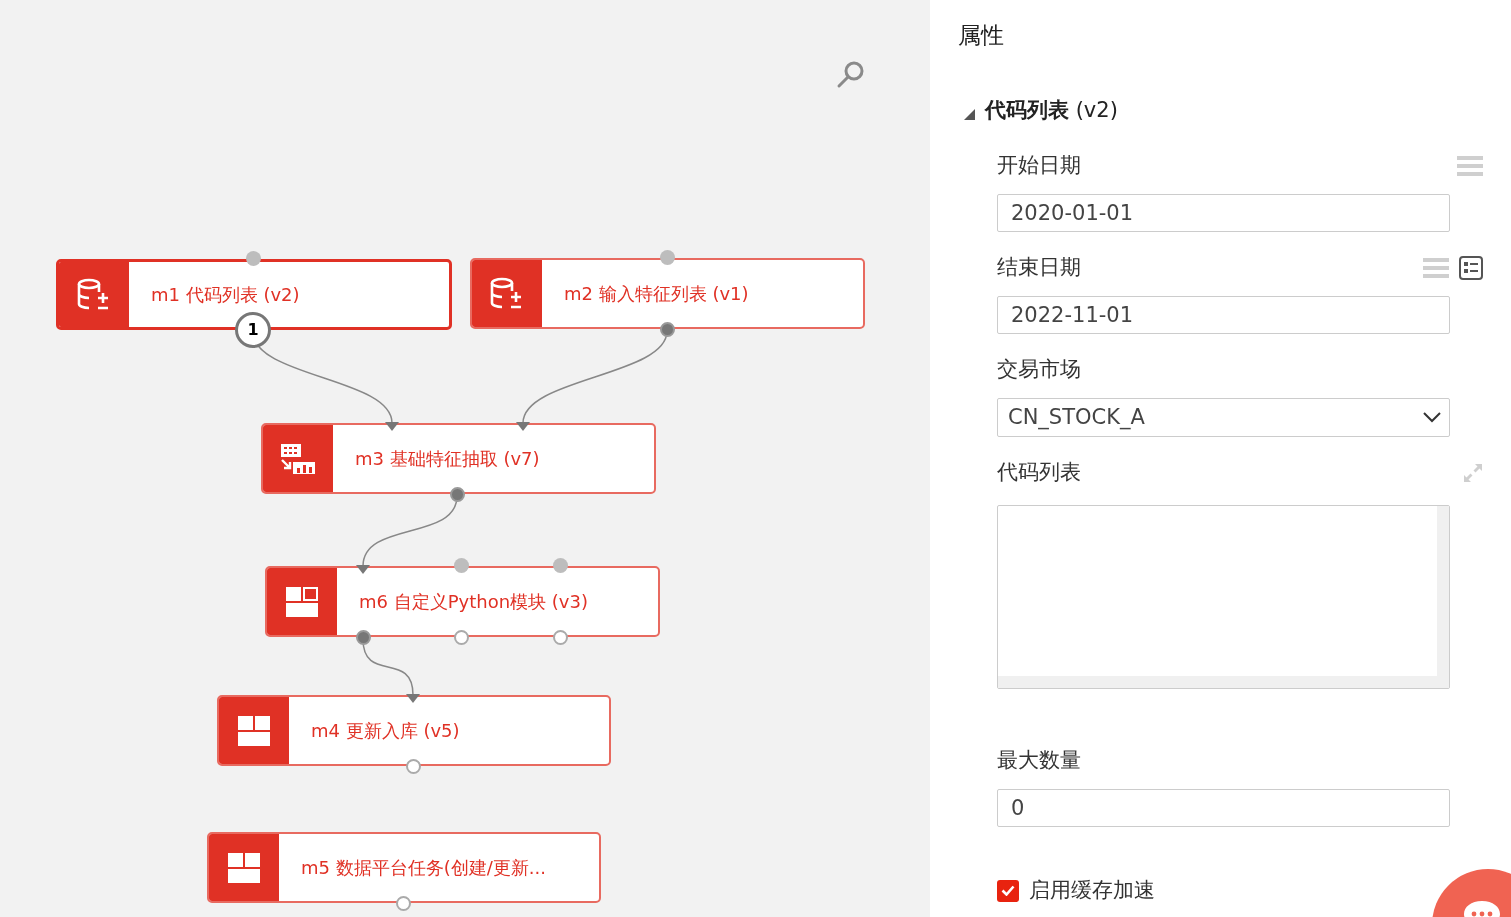 The image size is (1511, 917). I want to click on select-field: CN_STOCK_A, so click(1223, 417).